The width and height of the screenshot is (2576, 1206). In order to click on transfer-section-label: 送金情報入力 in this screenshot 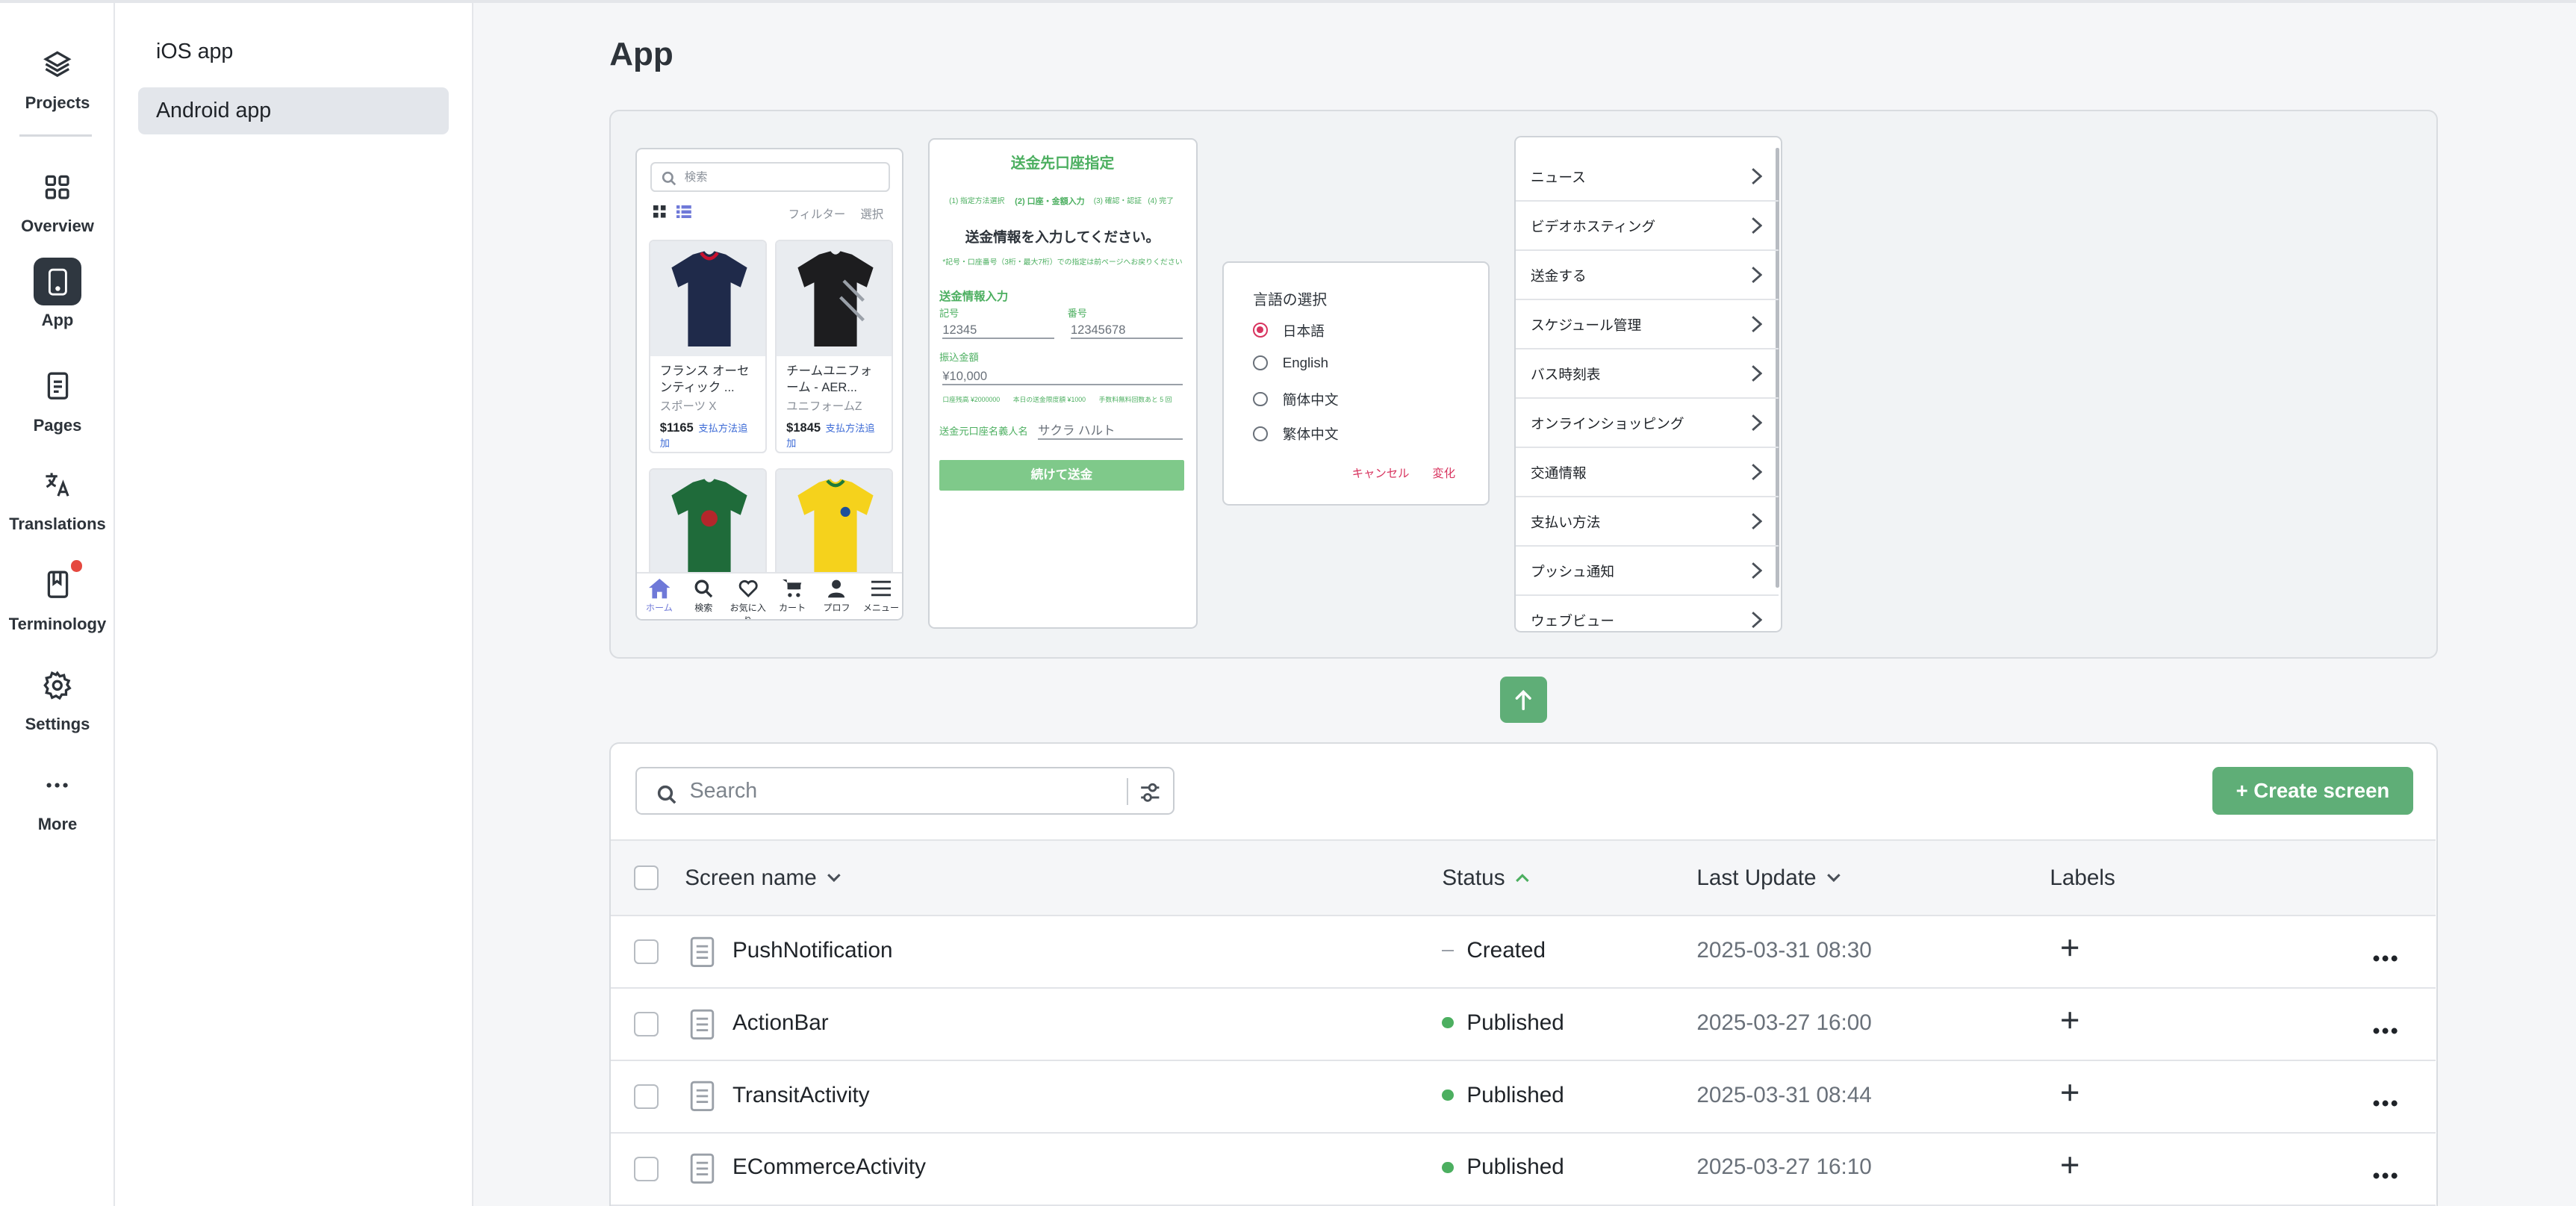, I will do `click(974, 296)`.